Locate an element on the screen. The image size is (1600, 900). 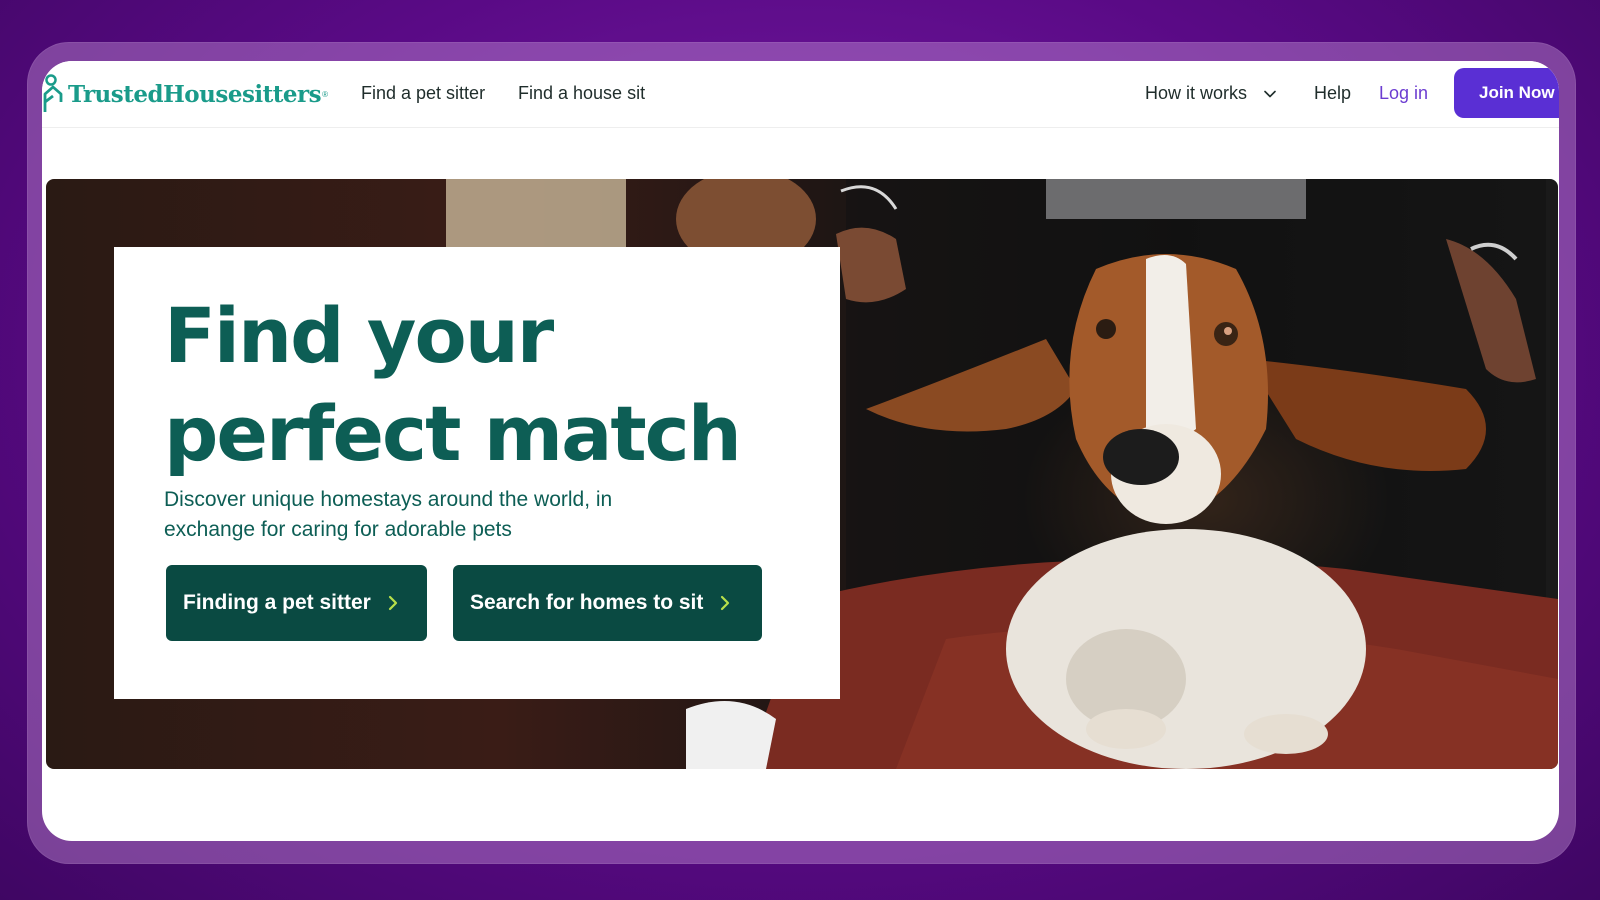
nav-help: Help is located at coordinates (1332, 93).